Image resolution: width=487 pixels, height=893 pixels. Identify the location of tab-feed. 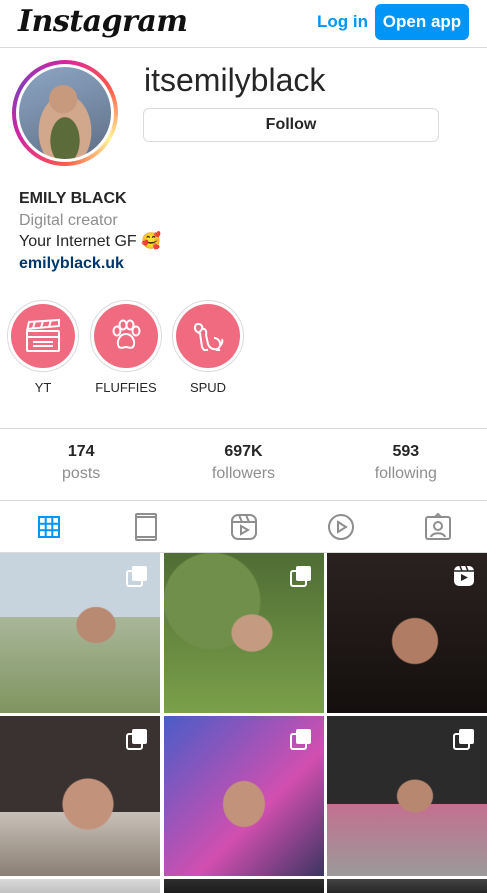
(145, 526).